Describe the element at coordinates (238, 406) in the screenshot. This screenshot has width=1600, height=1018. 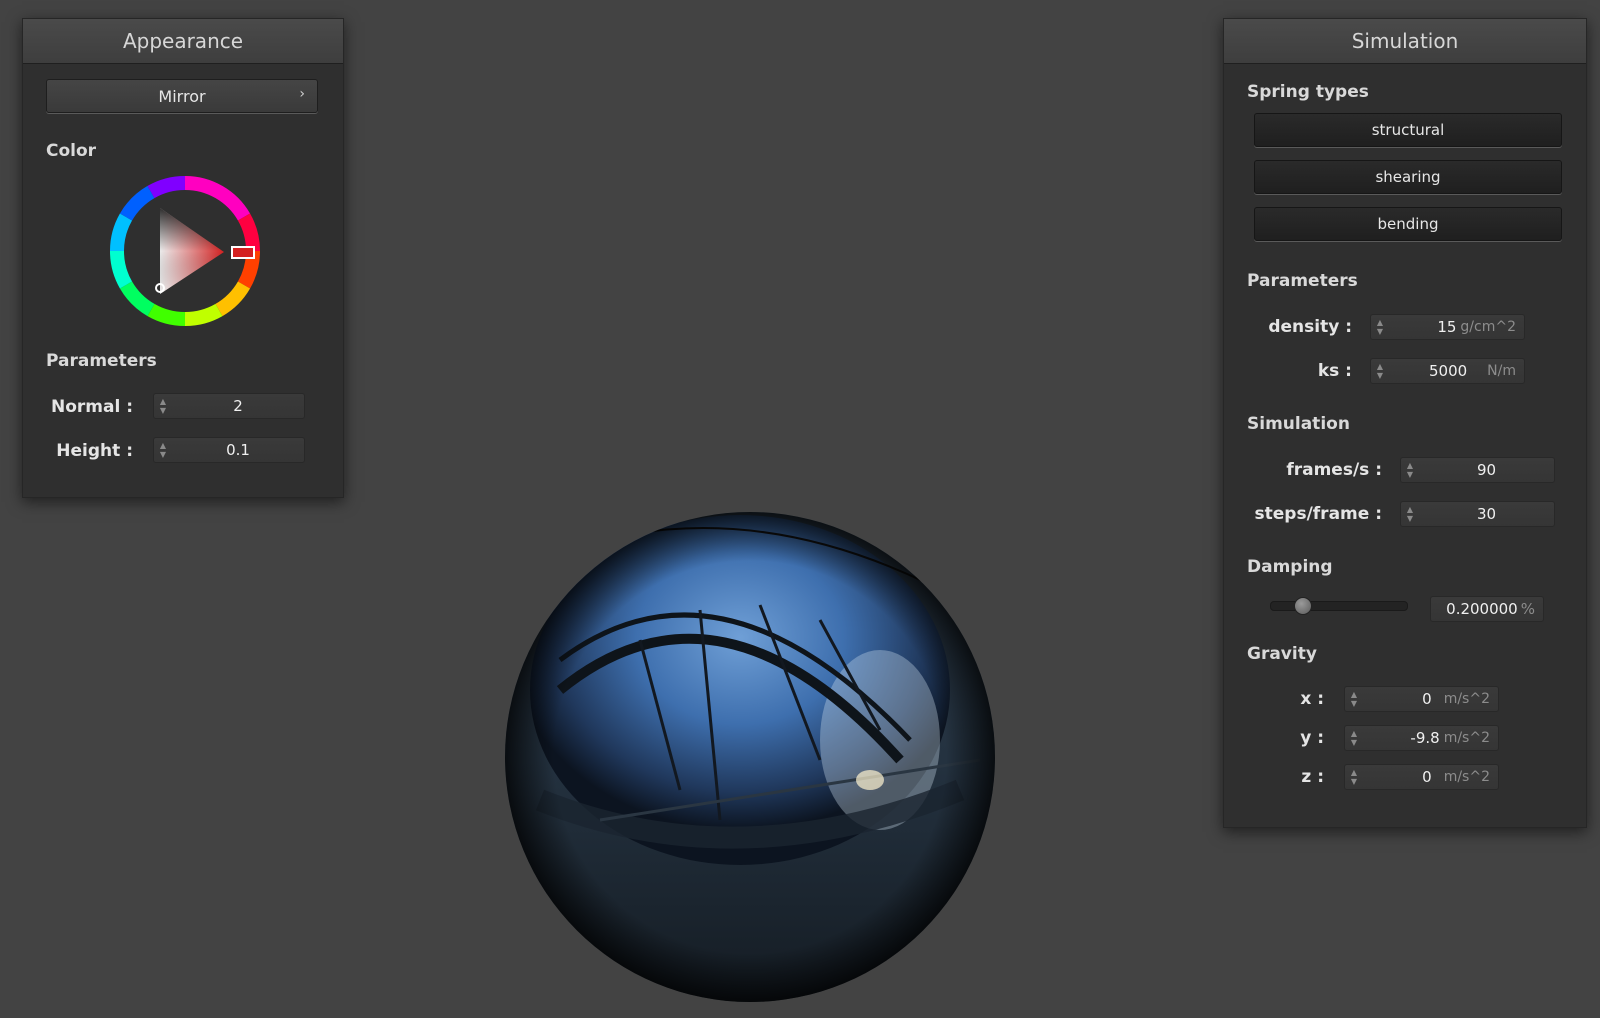
I see `normal-value: 2` at that location.